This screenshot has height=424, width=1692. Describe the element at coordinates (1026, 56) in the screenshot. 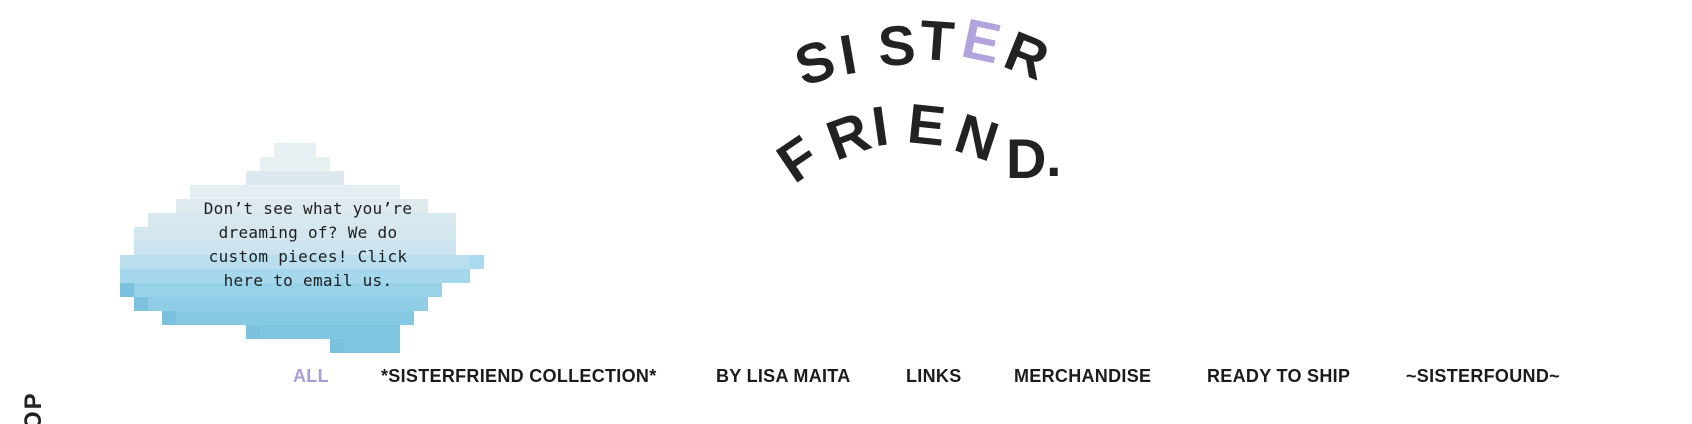

I see `logo-letter: R` at that location.